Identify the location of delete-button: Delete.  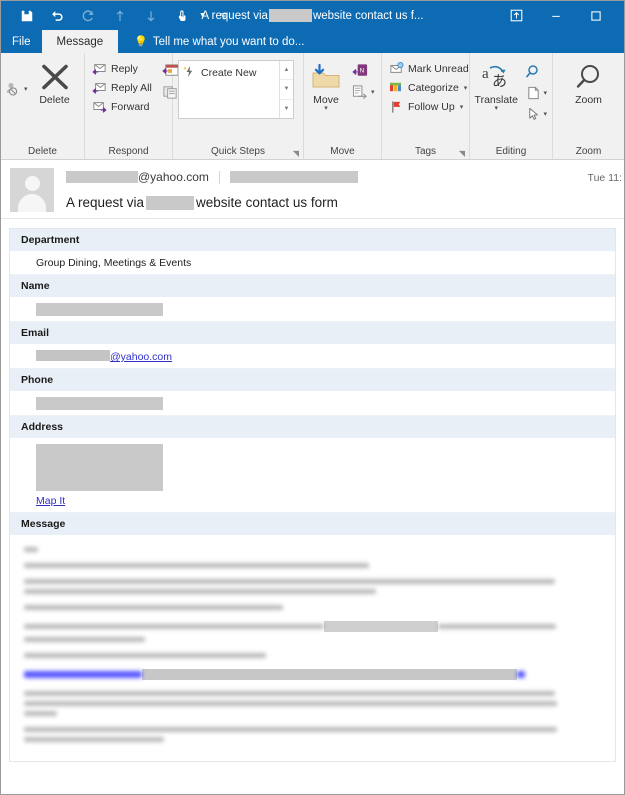
(55, 81).